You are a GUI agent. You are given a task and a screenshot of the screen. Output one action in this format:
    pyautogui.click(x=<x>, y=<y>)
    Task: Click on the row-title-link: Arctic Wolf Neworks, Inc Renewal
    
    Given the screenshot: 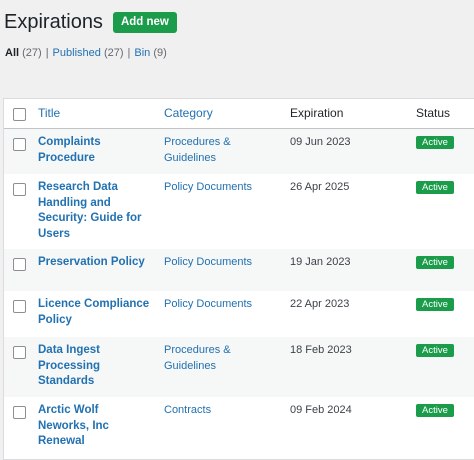 What is the action you would take?
    pyautogui.click(x=94, y=426)
    